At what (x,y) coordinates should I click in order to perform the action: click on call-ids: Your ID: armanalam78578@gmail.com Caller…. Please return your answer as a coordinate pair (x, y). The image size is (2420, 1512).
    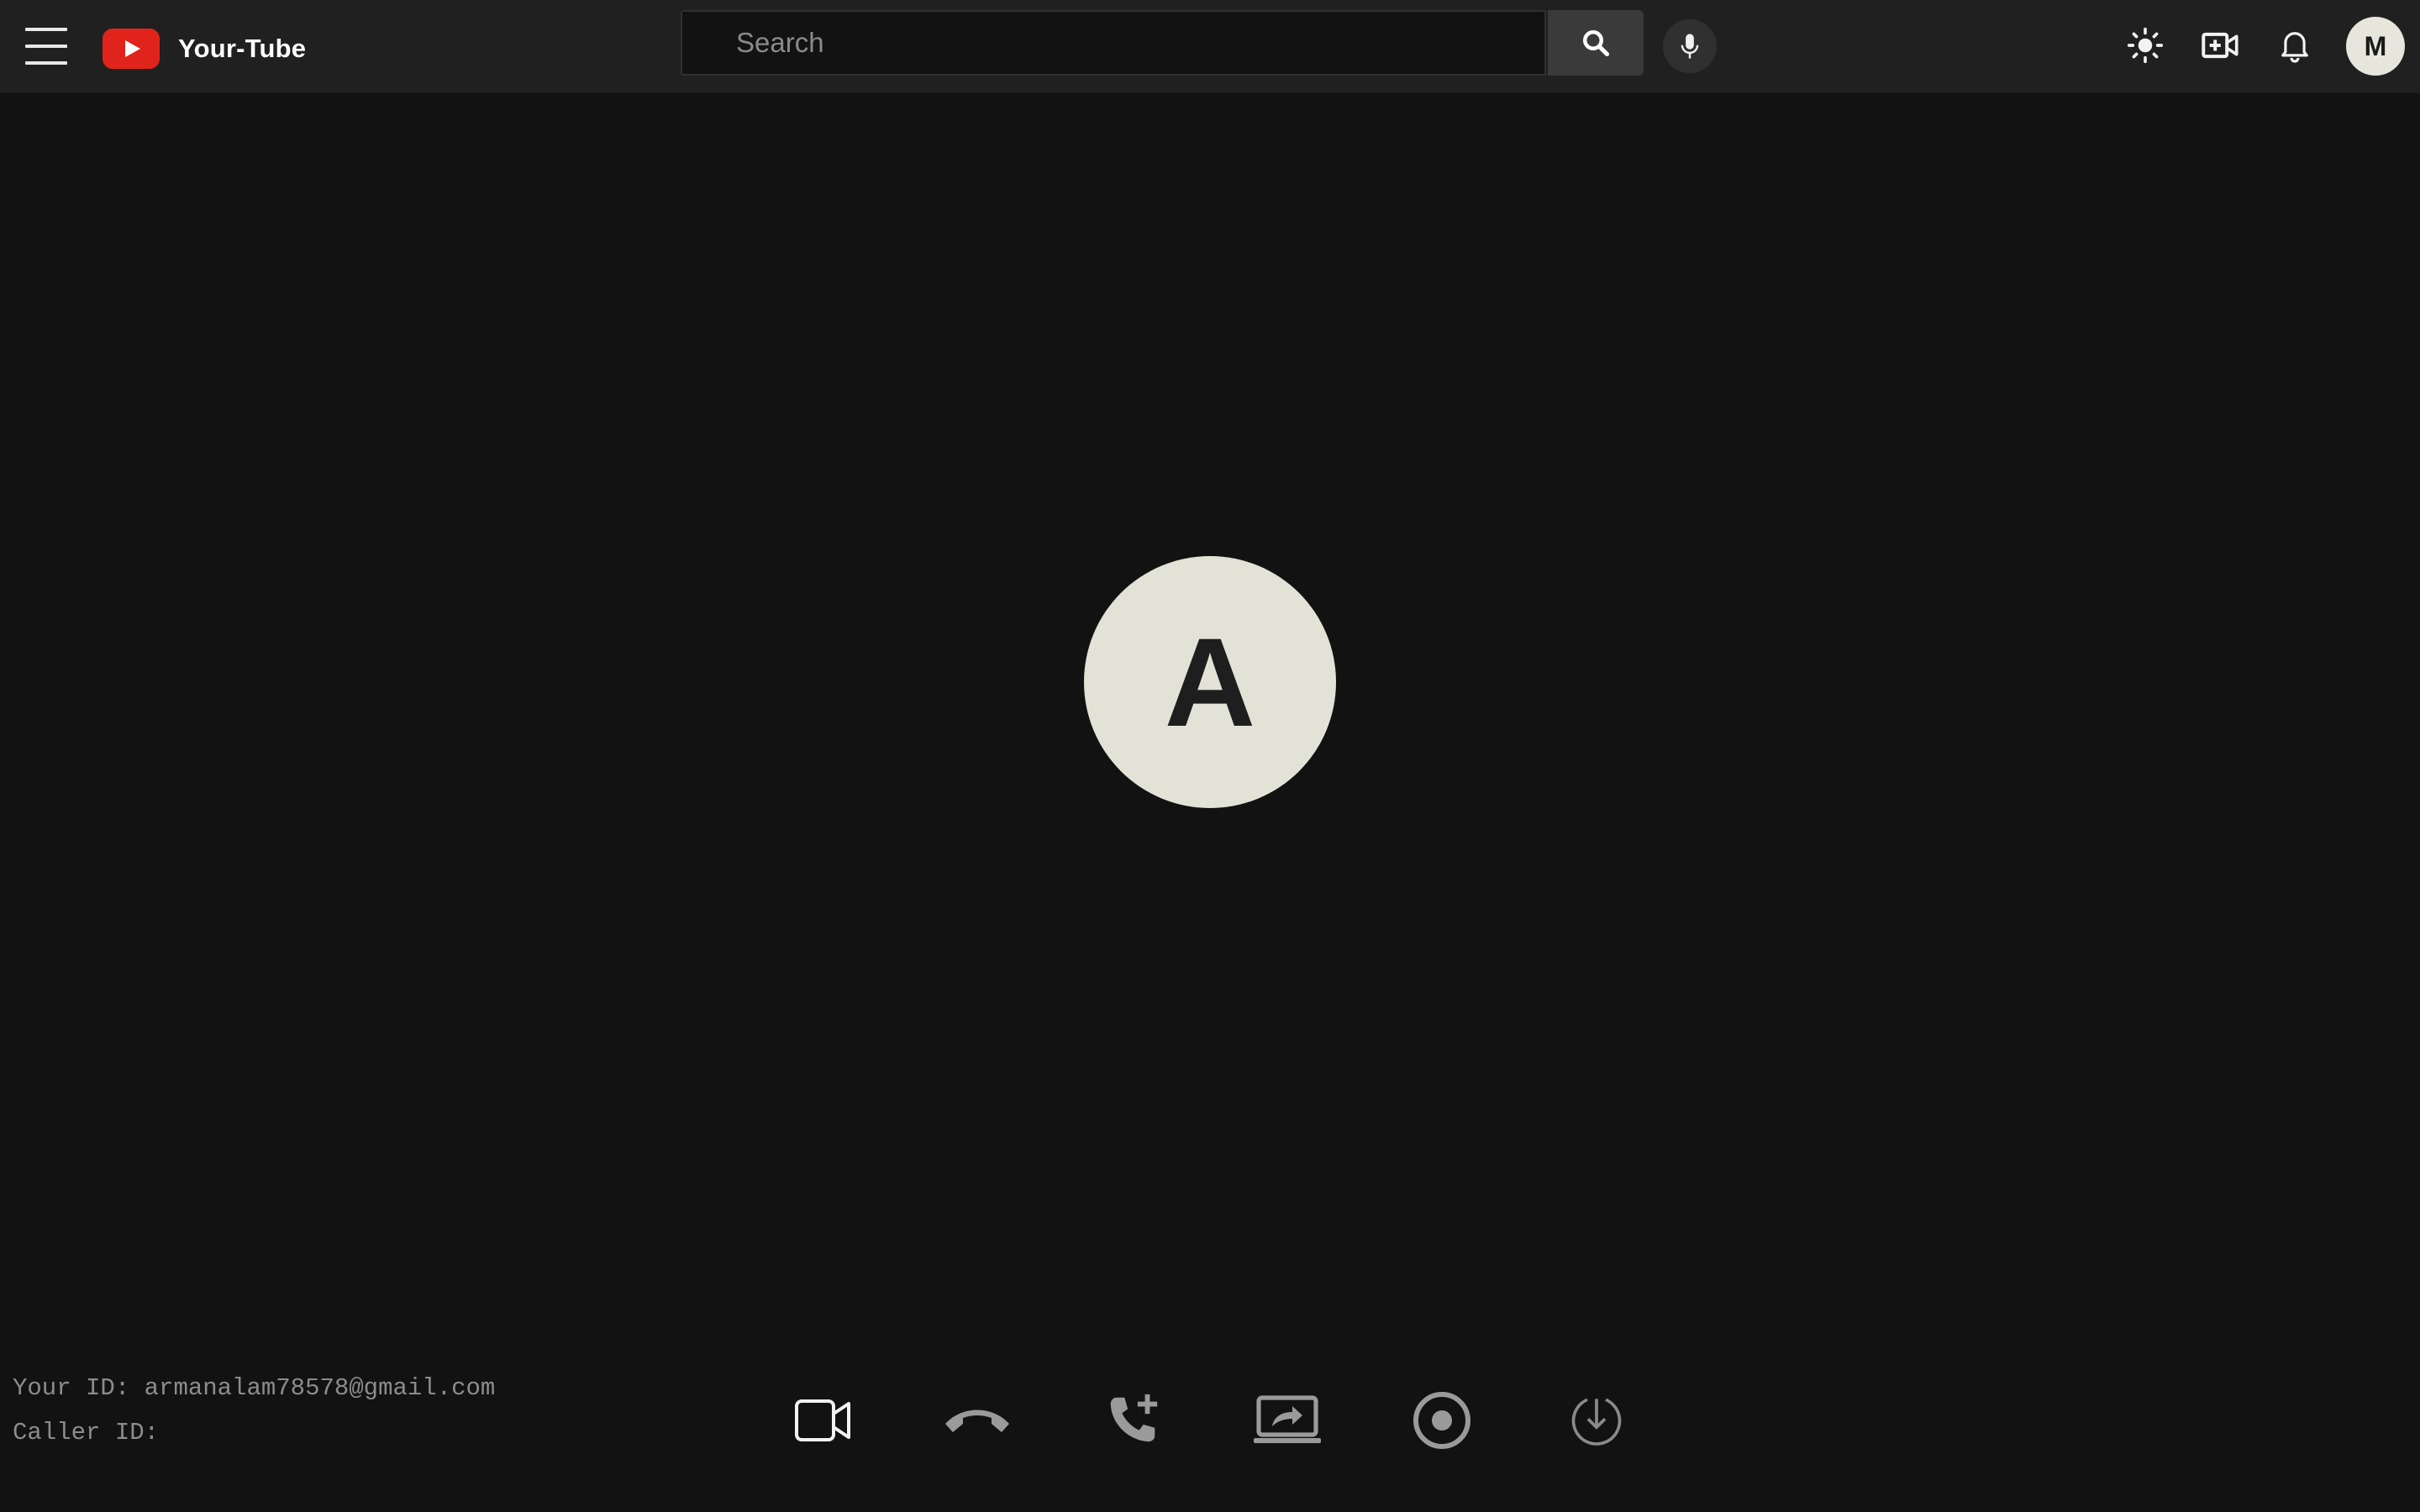
    Looking at the image, I should click on (254, 1410).